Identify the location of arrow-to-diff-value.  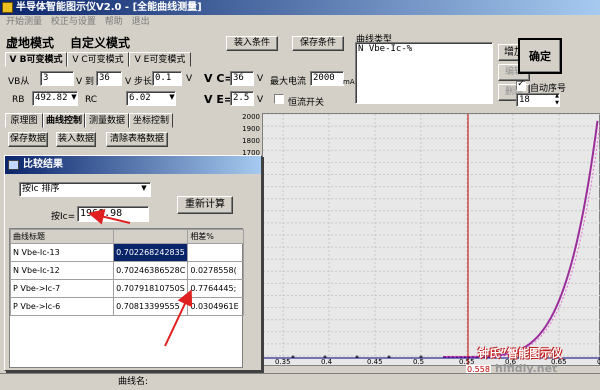
(178, 318).